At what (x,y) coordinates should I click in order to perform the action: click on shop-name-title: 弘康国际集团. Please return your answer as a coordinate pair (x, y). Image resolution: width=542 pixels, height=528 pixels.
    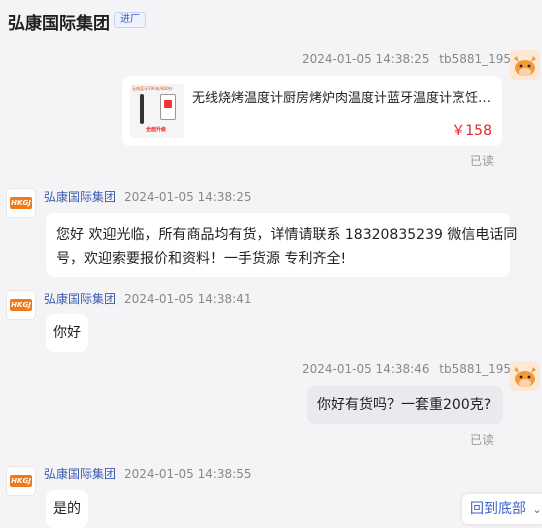
    Looking at the image, I should click on (59, 24).